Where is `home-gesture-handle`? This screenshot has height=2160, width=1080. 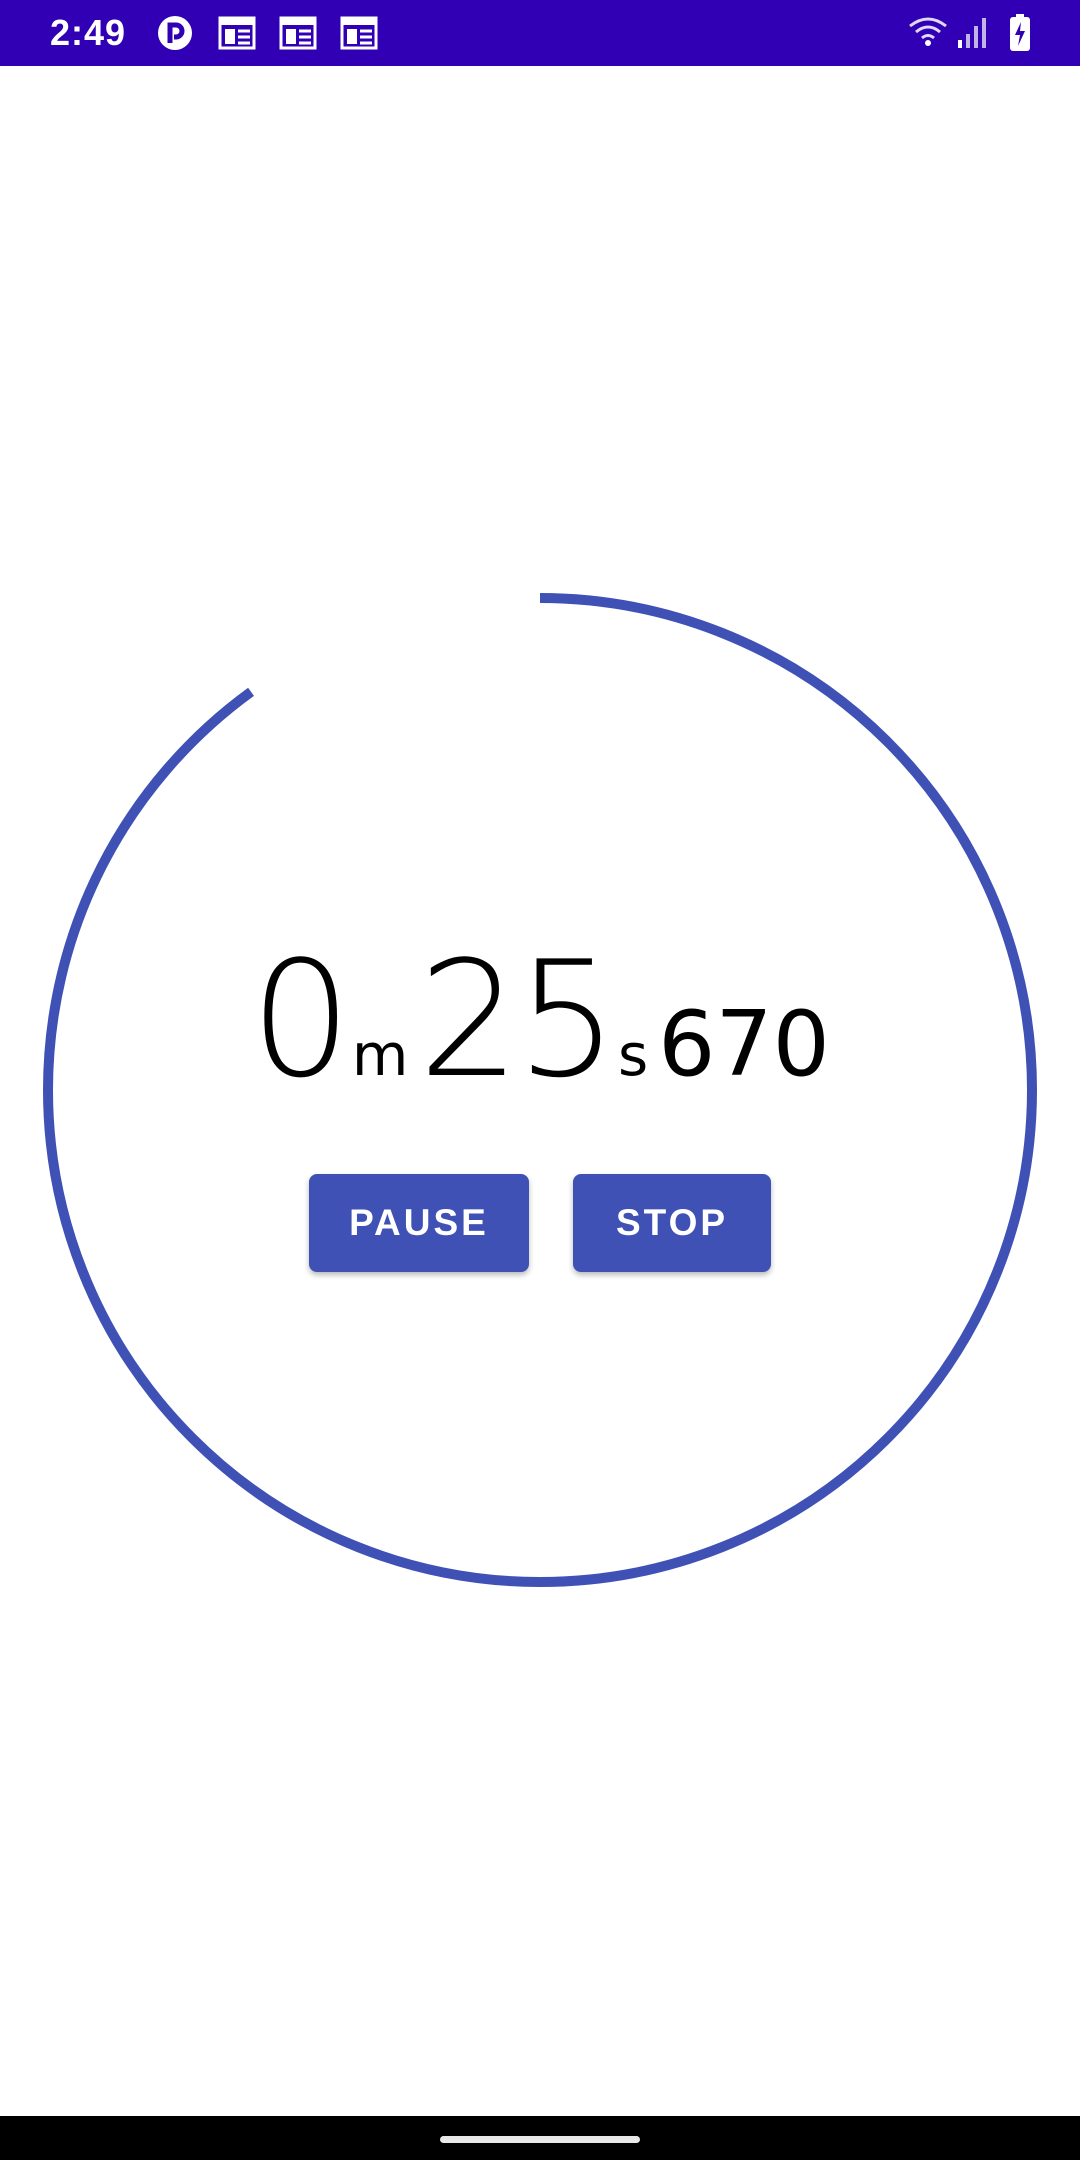
home-gesture-handle is located at coordinates (540, 2139).